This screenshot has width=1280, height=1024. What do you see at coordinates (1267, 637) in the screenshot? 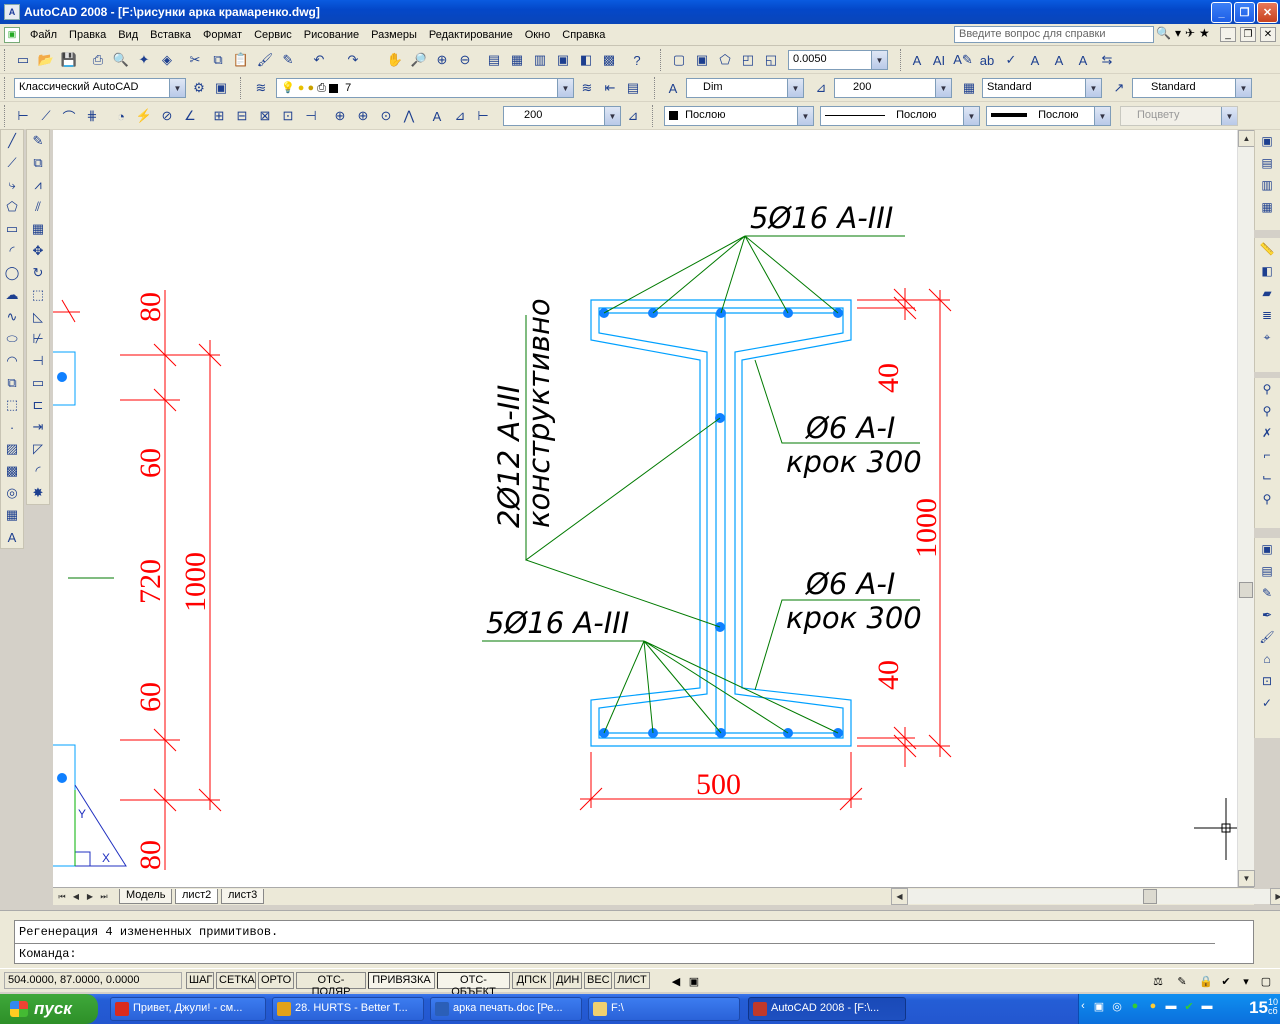
I see `ref-brush-icon: 🖌` at bounding box center [1267, 637].